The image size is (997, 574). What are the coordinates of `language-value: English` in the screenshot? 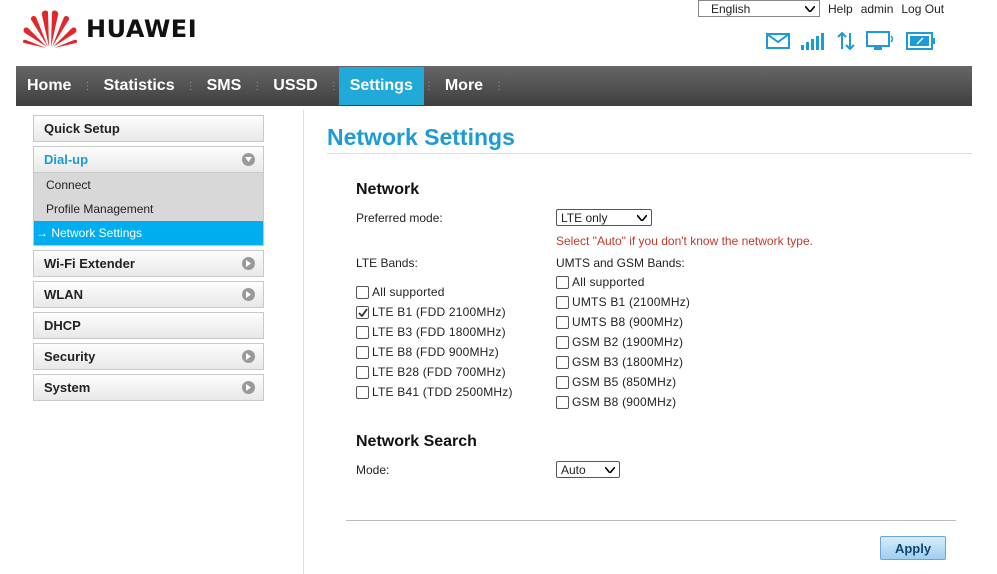 It's located at (731, 8).